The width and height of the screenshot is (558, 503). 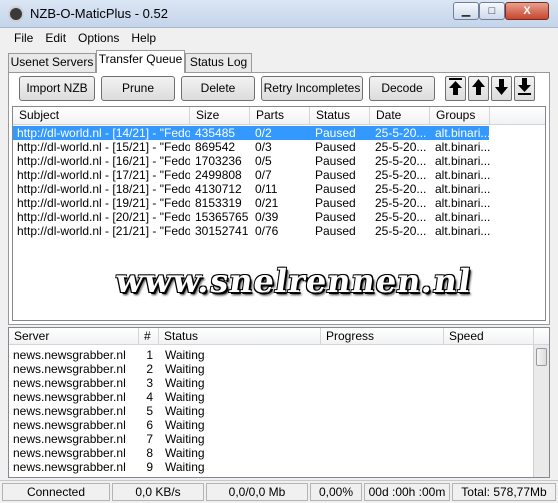 I want to click on col-groups: Groups, so click(x=460, y=116).